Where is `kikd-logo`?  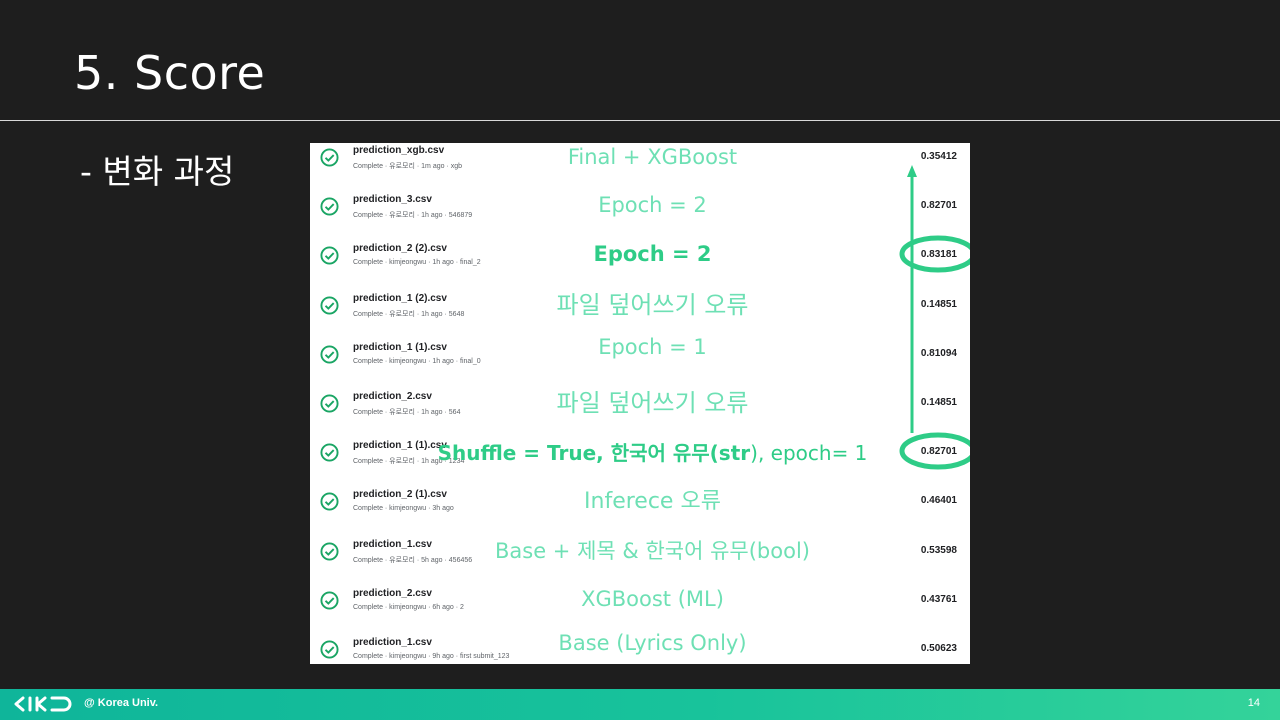
kikd-logo is located at coordinates (43, 704).